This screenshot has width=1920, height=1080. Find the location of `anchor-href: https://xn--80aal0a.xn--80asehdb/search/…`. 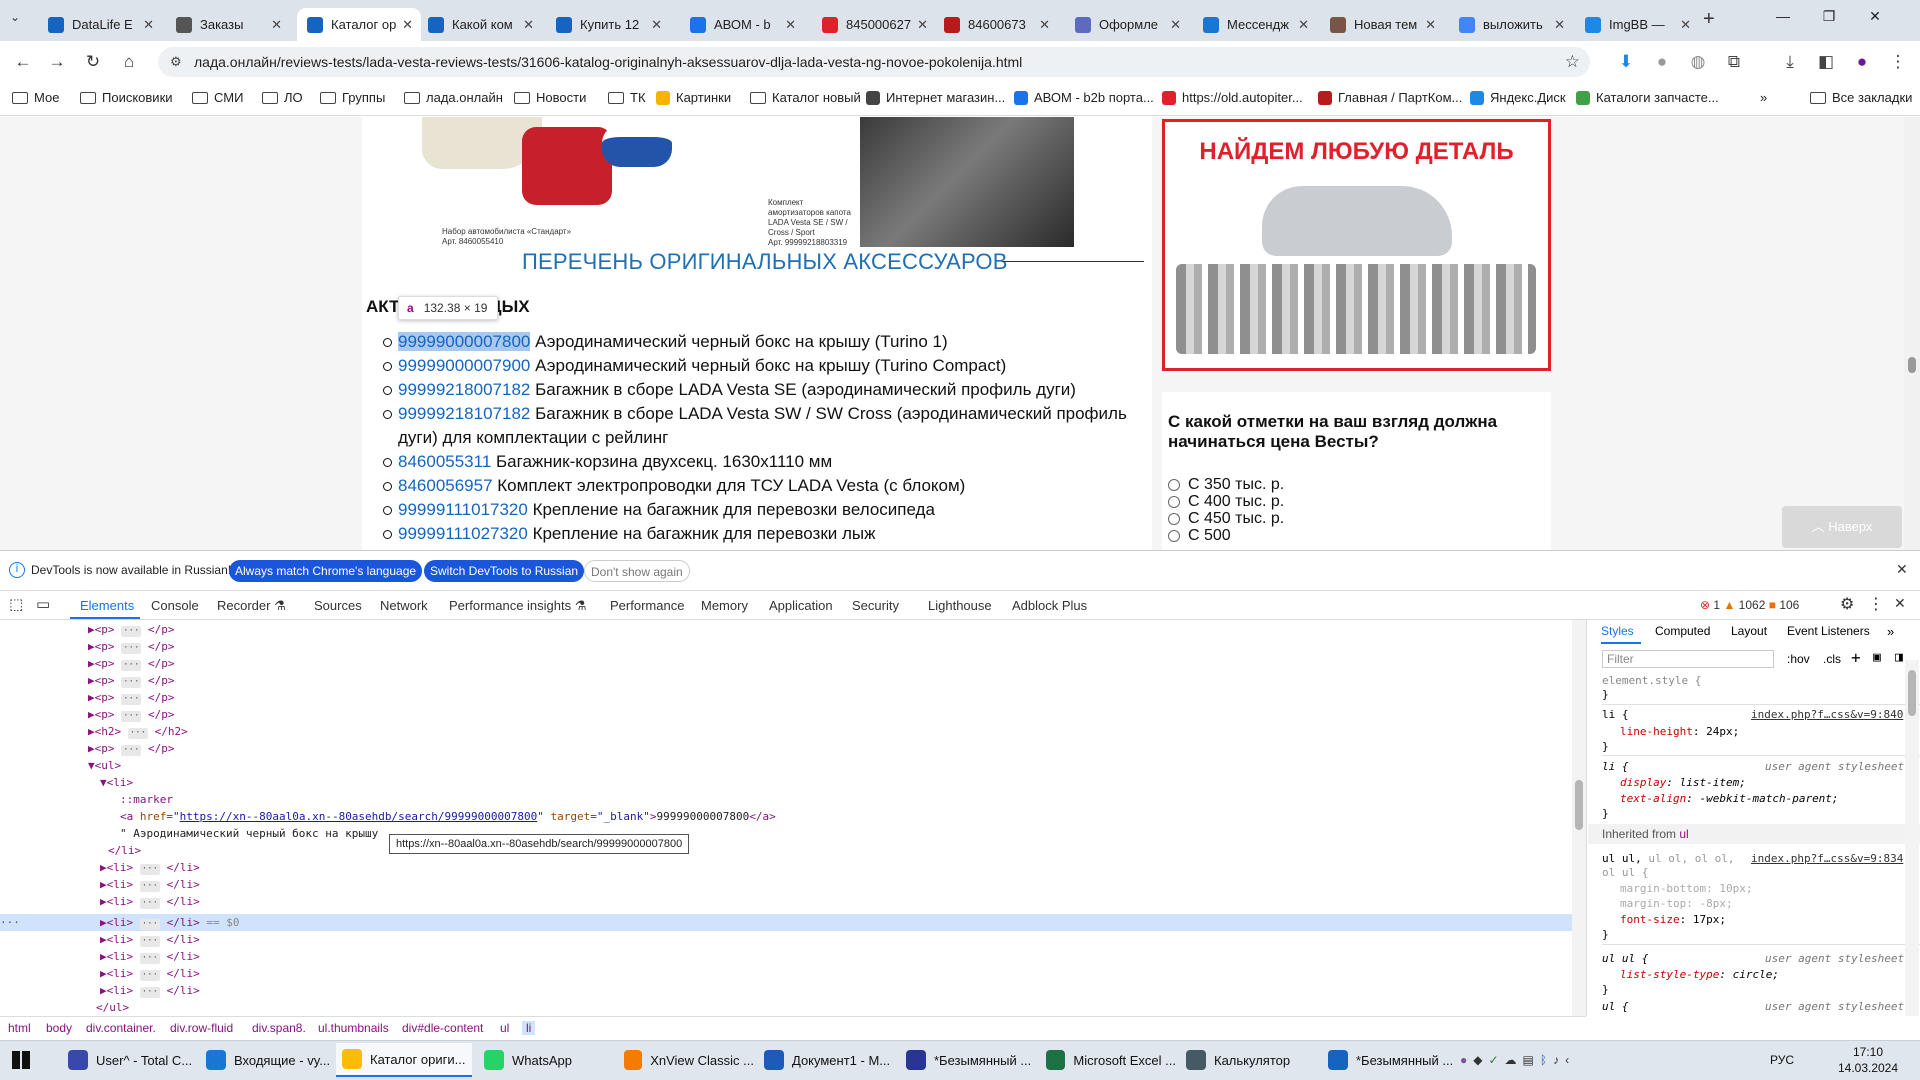

anchor-href: https://xn--80aal0a.xn--80asehdb/search/… is located at coordinates (359, 816).